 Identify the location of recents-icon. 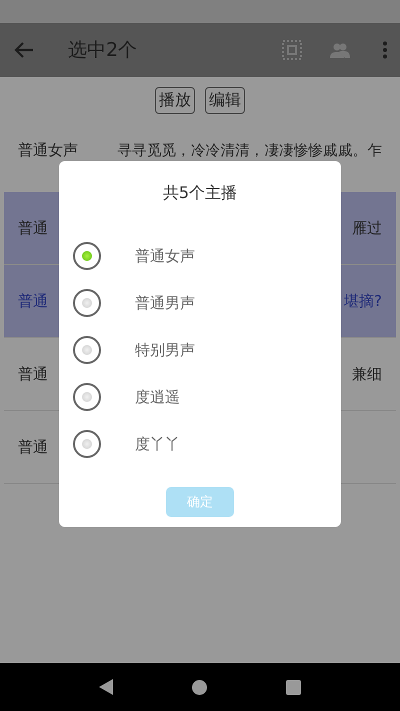
(293, 687).